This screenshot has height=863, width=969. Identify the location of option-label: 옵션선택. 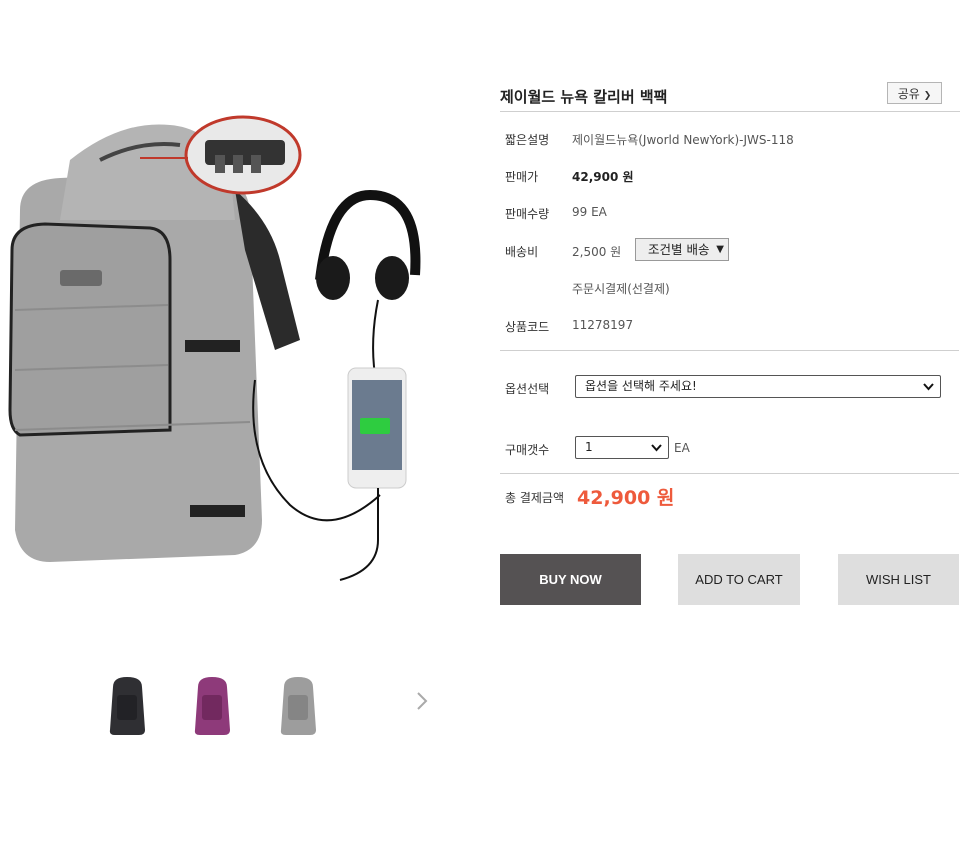
(527, 389).